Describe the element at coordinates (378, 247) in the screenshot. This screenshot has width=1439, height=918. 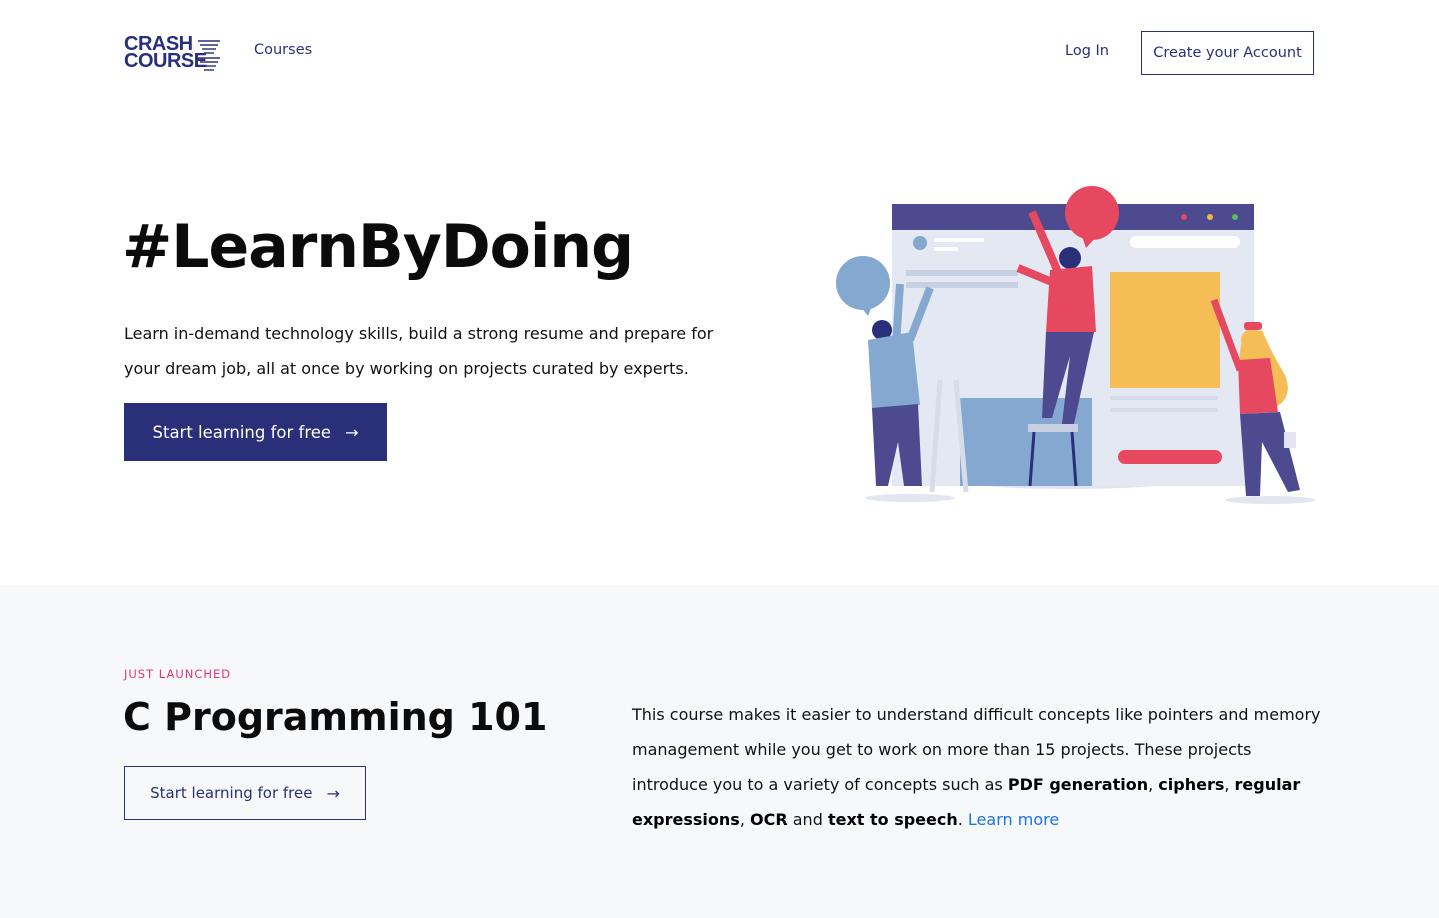
I see `hero-title: #LearnByDoing` at that location.